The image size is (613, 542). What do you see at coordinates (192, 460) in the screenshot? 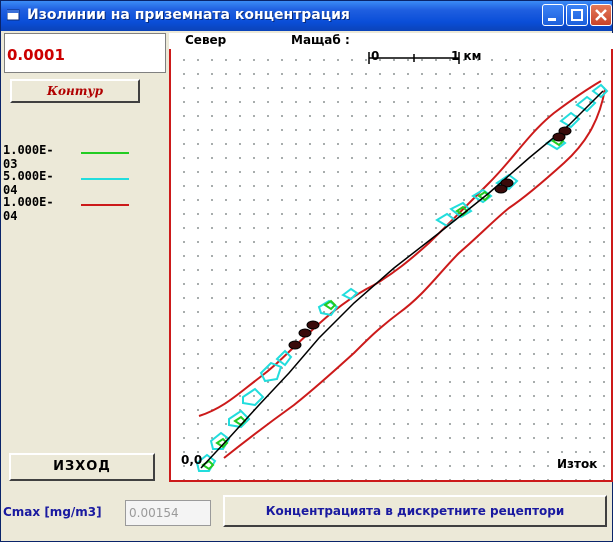
I see `origin-label: 0,0` at bounding box center [192, 460].